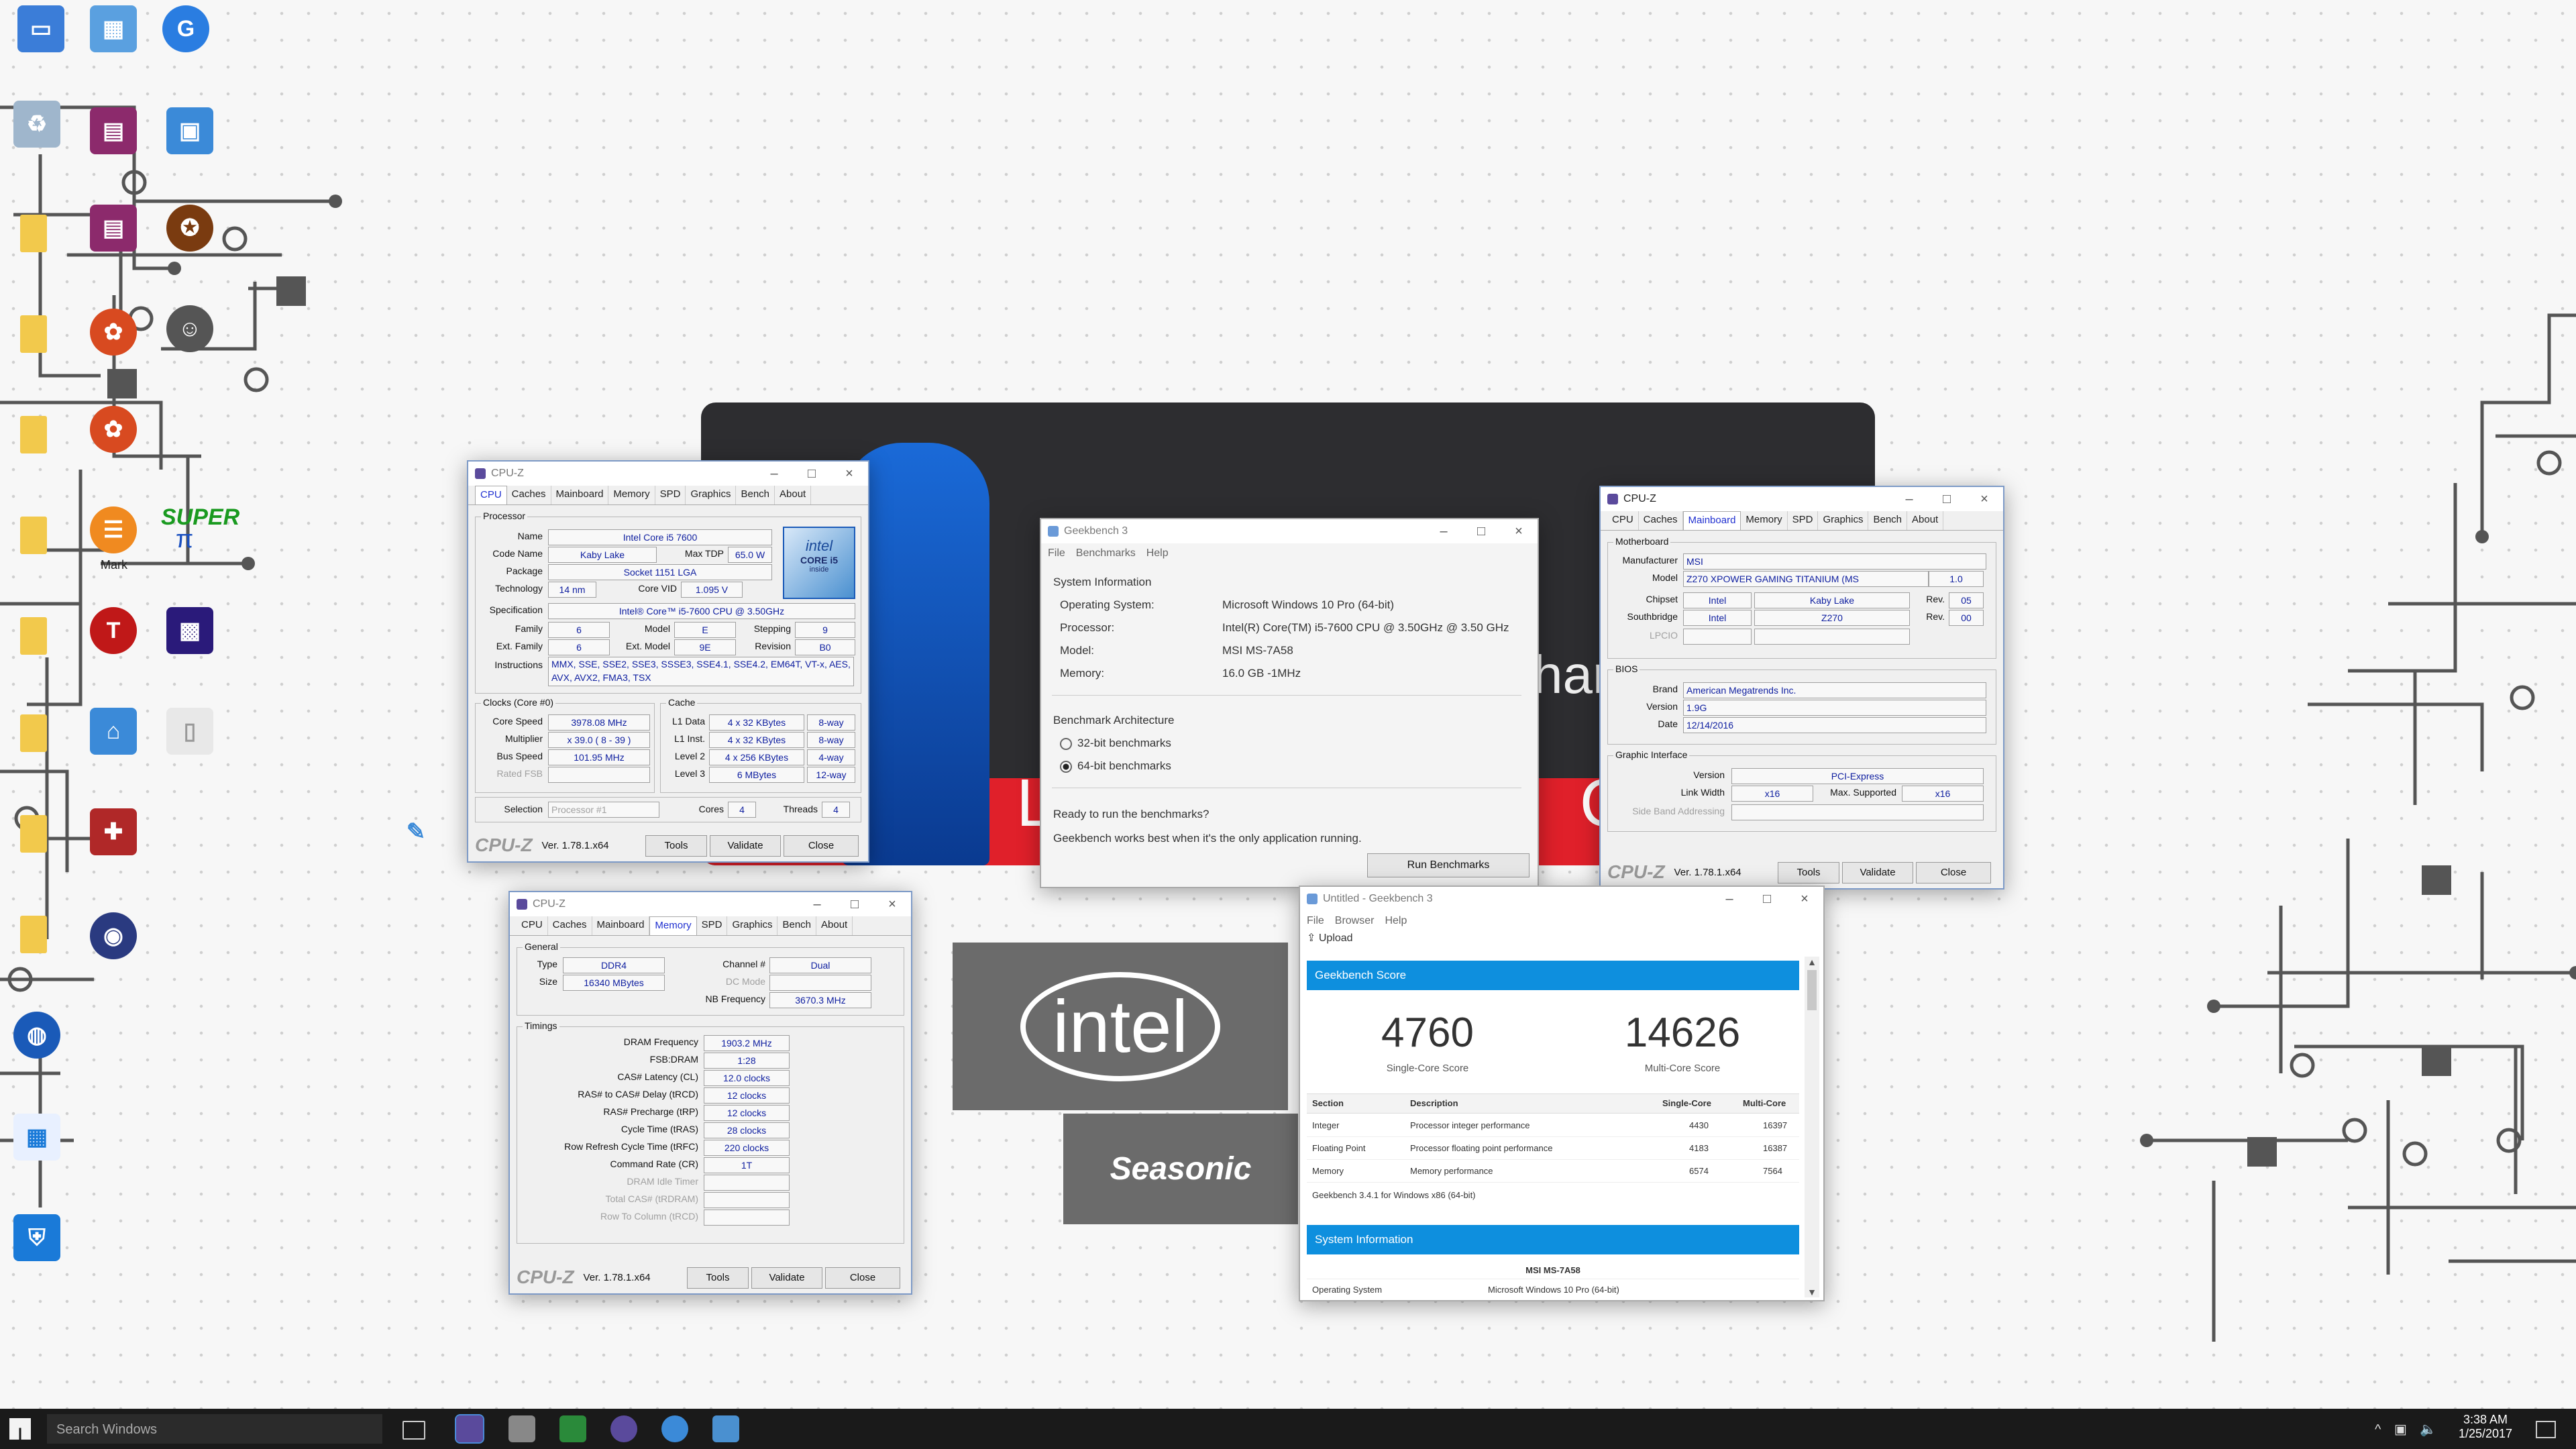 This screenshot has height=1449, width=2576. Describe the element at coordinates (603, 810) in the screenshot. I see `processor-select: Processor #1` at that location.